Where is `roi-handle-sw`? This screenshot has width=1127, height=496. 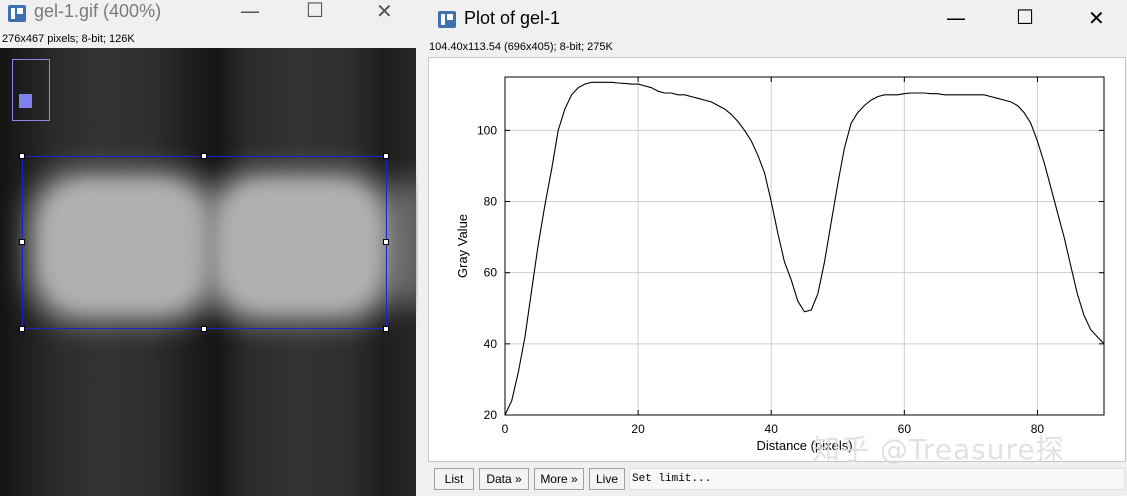 roi-handle-sw is located at coordinates (22, 329).